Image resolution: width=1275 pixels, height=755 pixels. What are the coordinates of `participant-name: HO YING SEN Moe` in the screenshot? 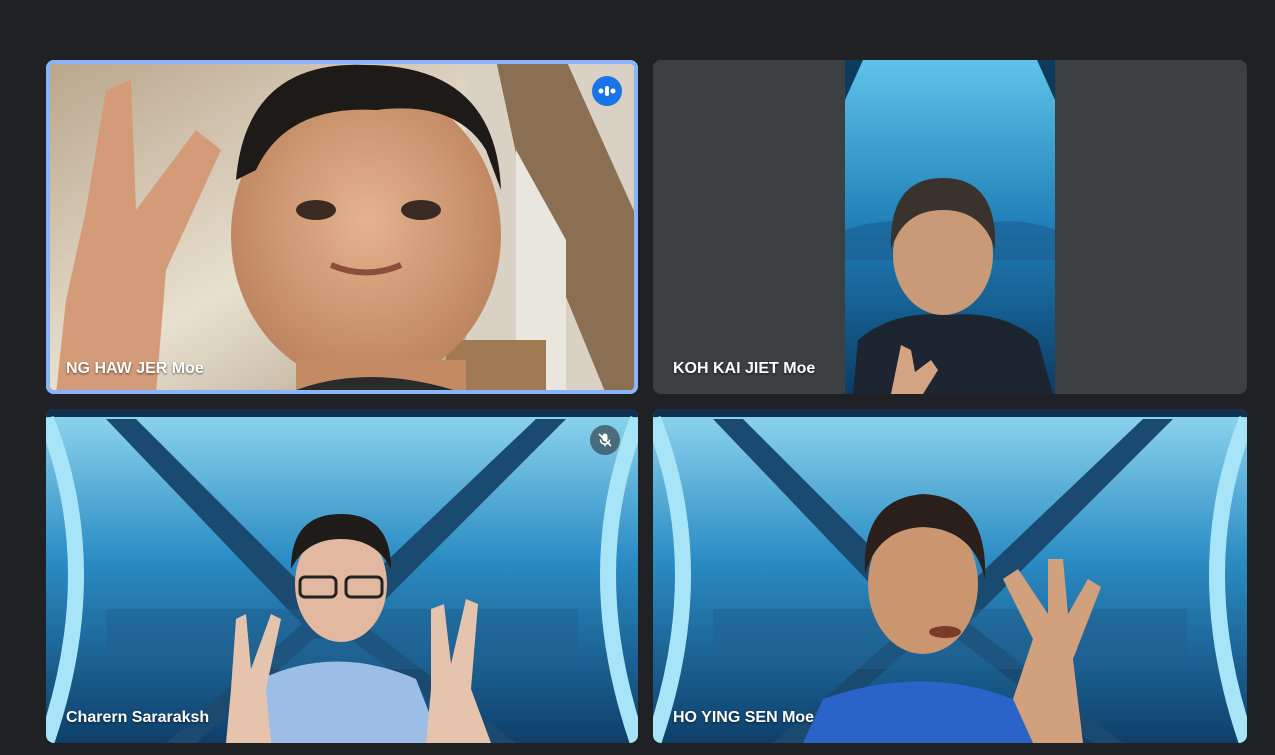 It's located at (744, 717).